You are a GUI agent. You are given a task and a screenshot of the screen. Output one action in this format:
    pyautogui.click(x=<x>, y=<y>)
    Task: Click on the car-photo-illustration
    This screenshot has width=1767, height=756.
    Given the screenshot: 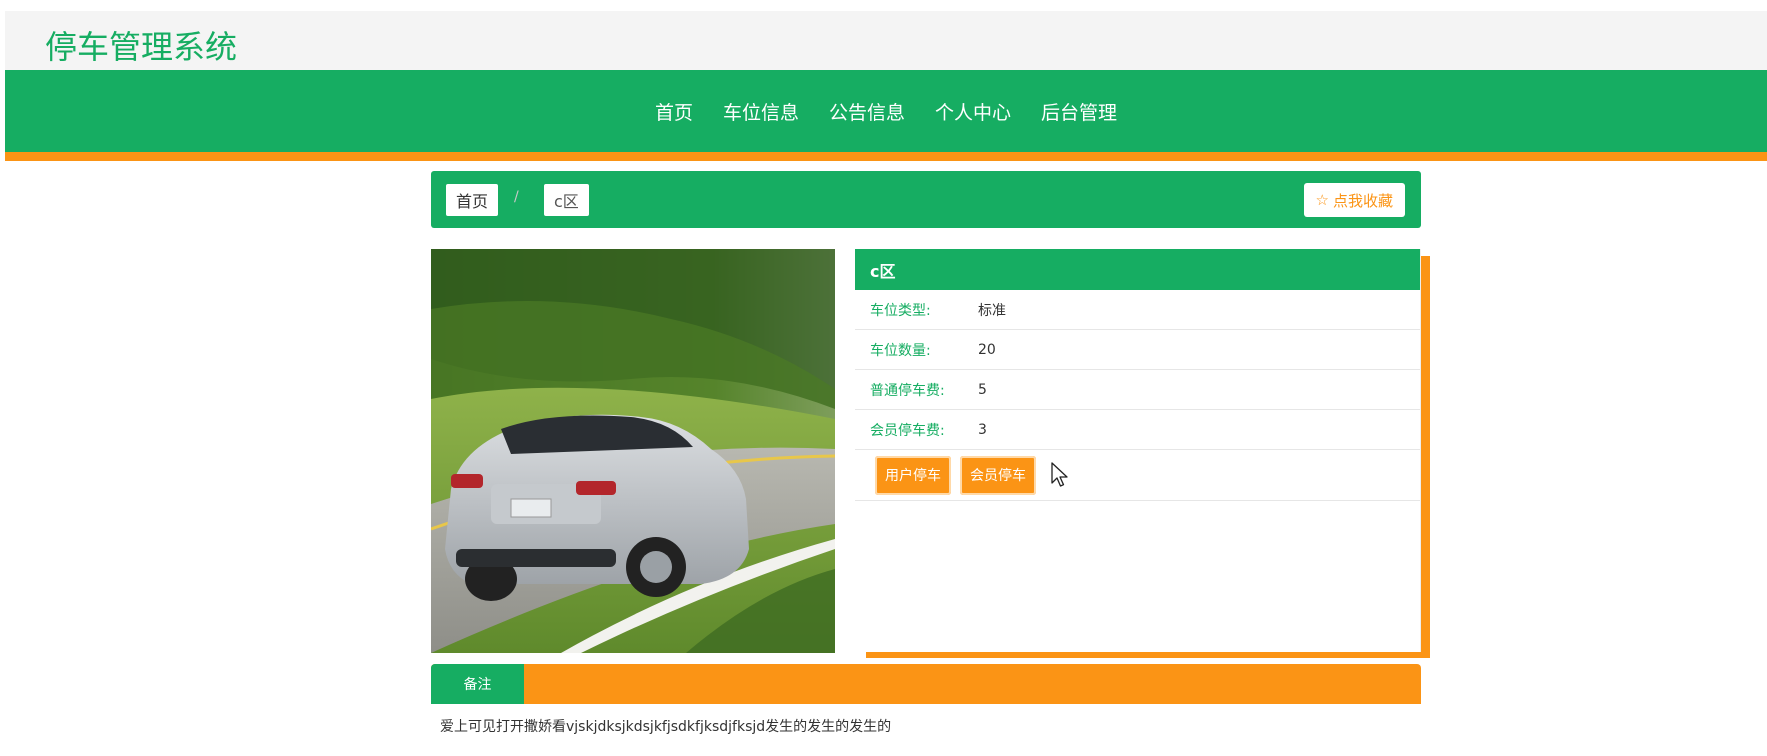 What is the action you would take?
    pyautogui.click(x=633, y=451)
    